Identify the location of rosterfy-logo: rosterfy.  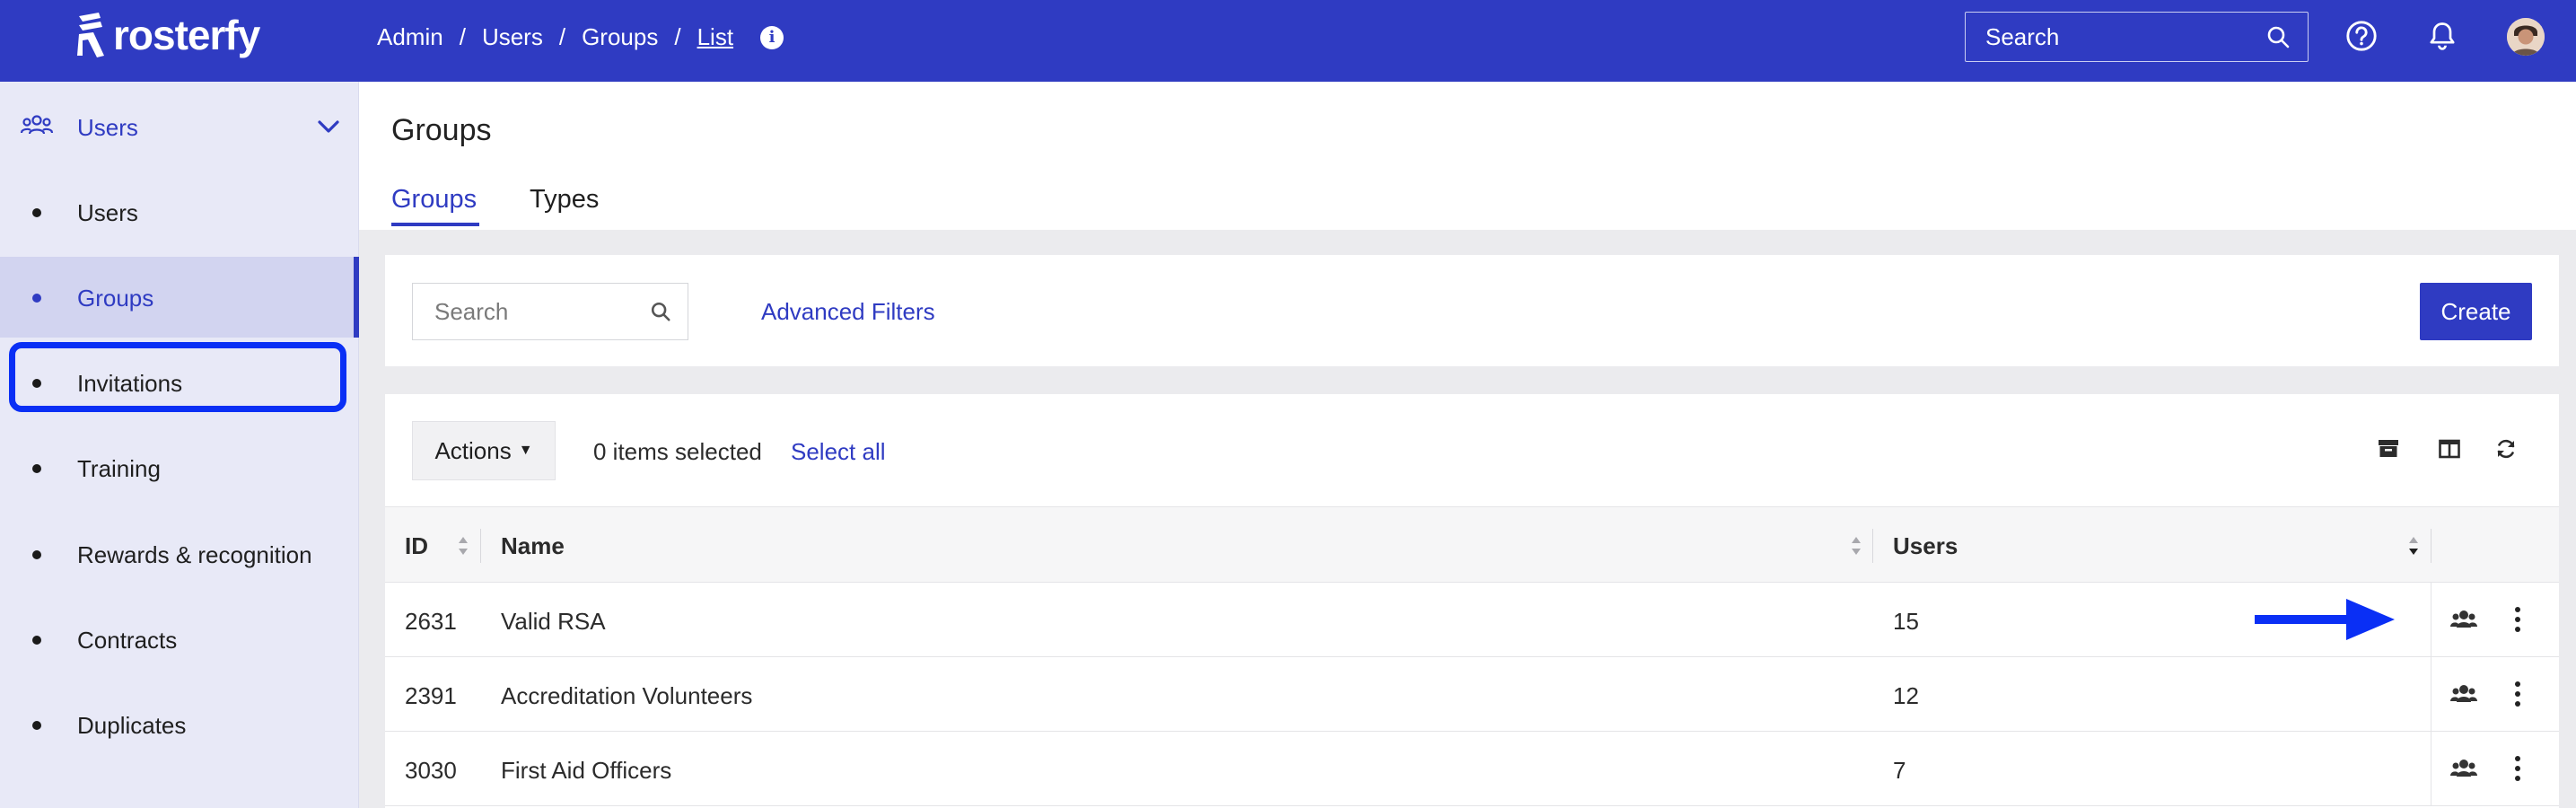
(167, 35).